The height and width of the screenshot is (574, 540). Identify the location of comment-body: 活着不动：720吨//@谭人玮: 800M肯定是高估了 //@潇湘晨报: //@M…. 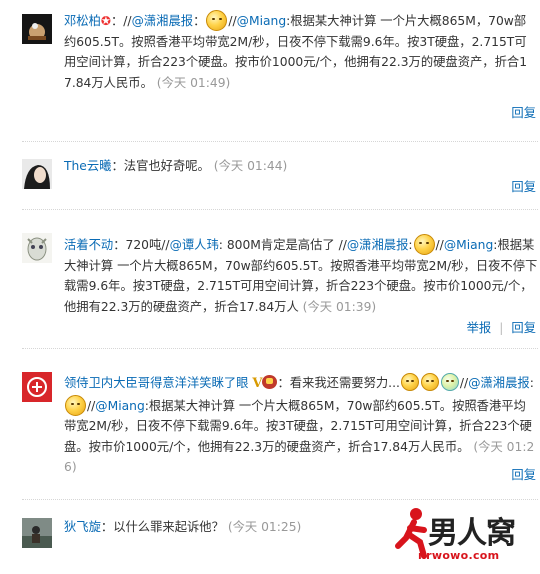
(301, 275).